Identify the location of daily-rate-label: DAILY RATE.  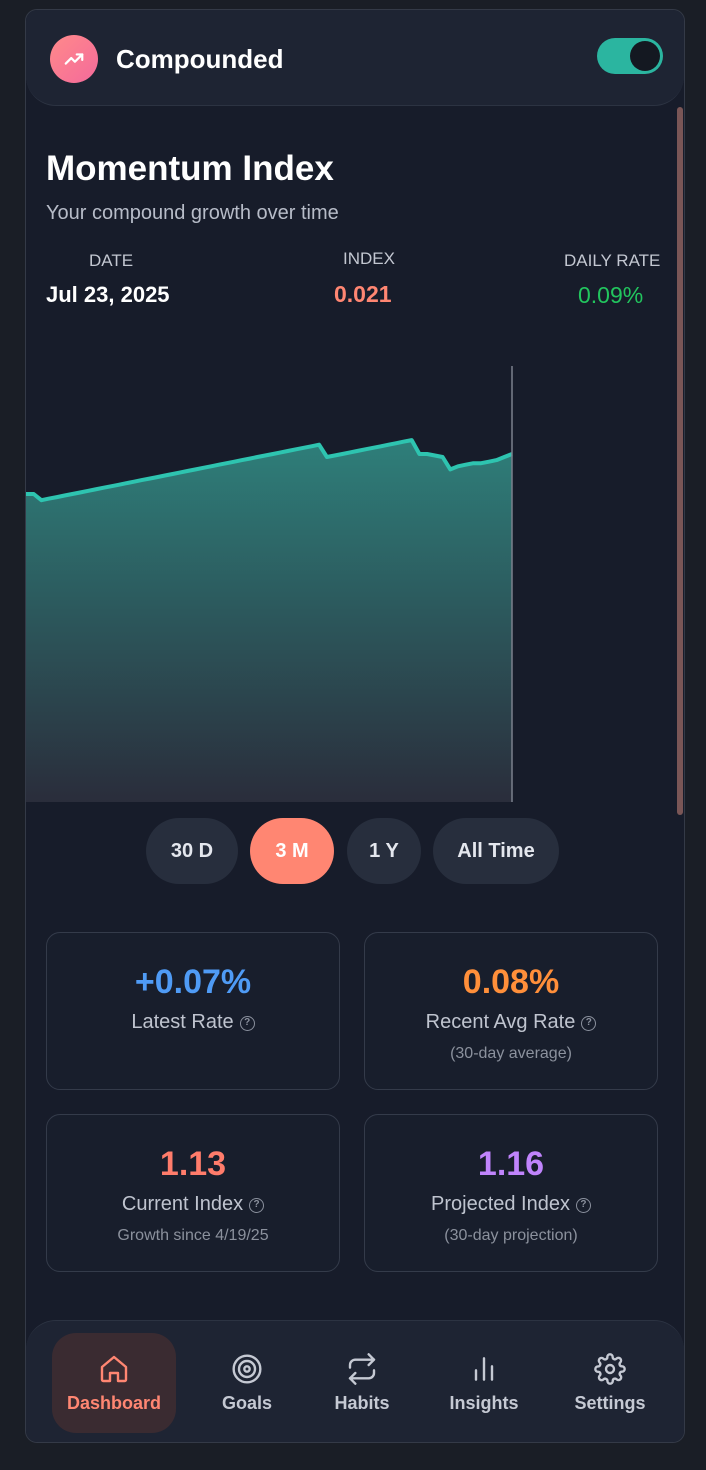
(612, 260).